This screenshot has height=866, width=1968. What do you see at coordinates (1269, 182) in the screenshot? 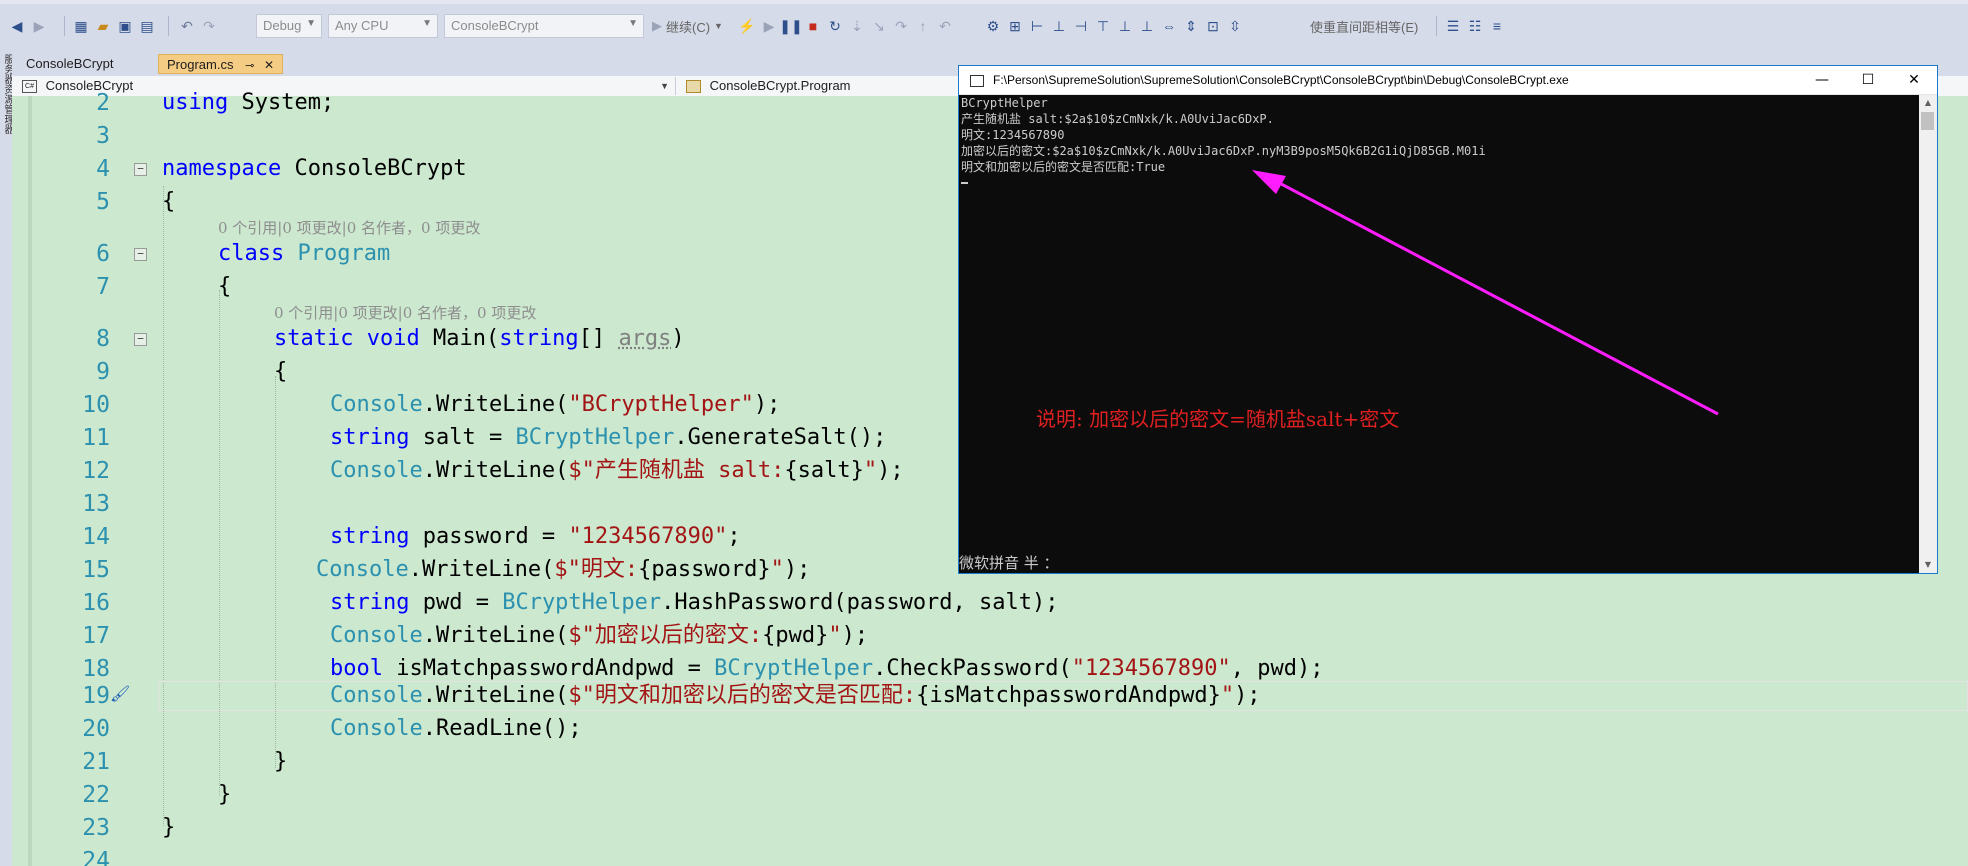
I see `annotation-arrow-head` at bounding box center [1269, 182].